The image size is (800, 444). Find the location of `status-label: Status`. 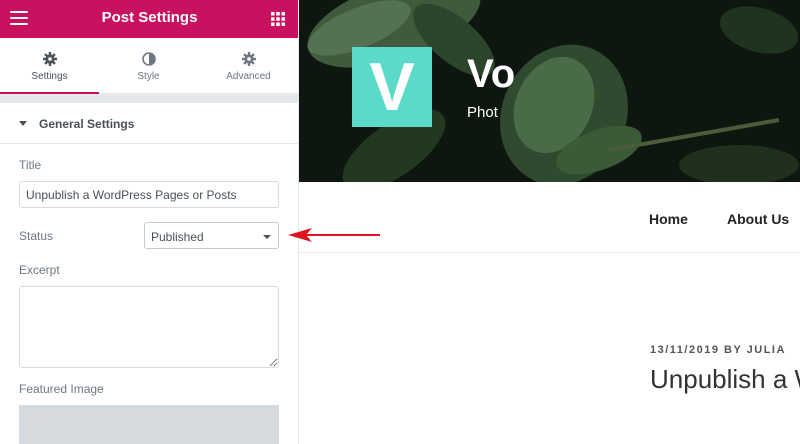

status-label: Status is located at coordinates (36, 236).